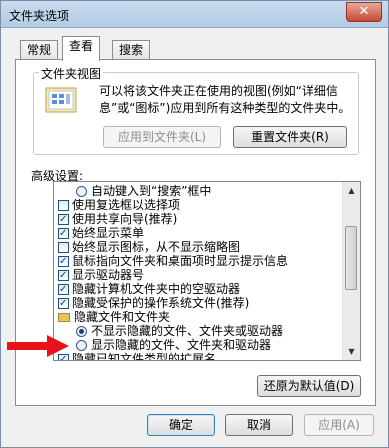 The width and height of the screenshot is (389, 448). Describe the element at coordinates (339, 425) in the screenshot. I see `apply-button: 应用(A)` at that location.